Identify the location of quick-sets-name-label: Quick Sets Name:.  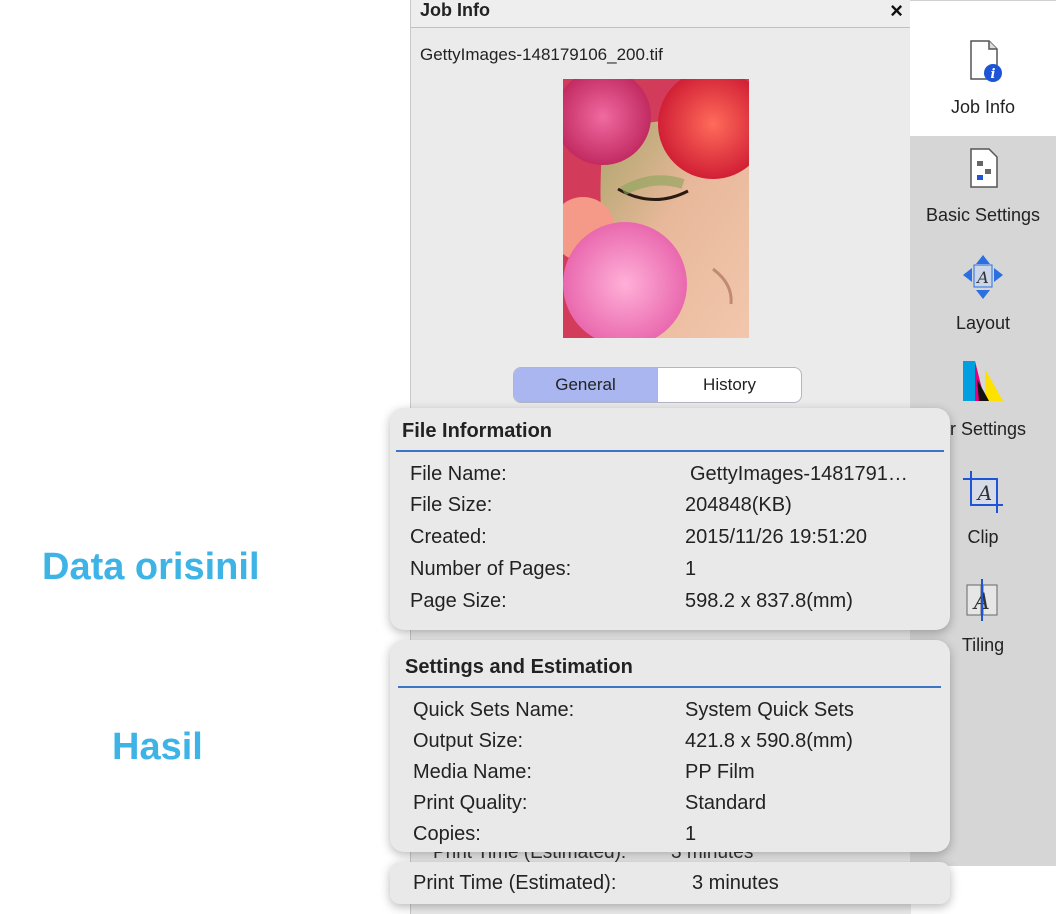
(494, 710).